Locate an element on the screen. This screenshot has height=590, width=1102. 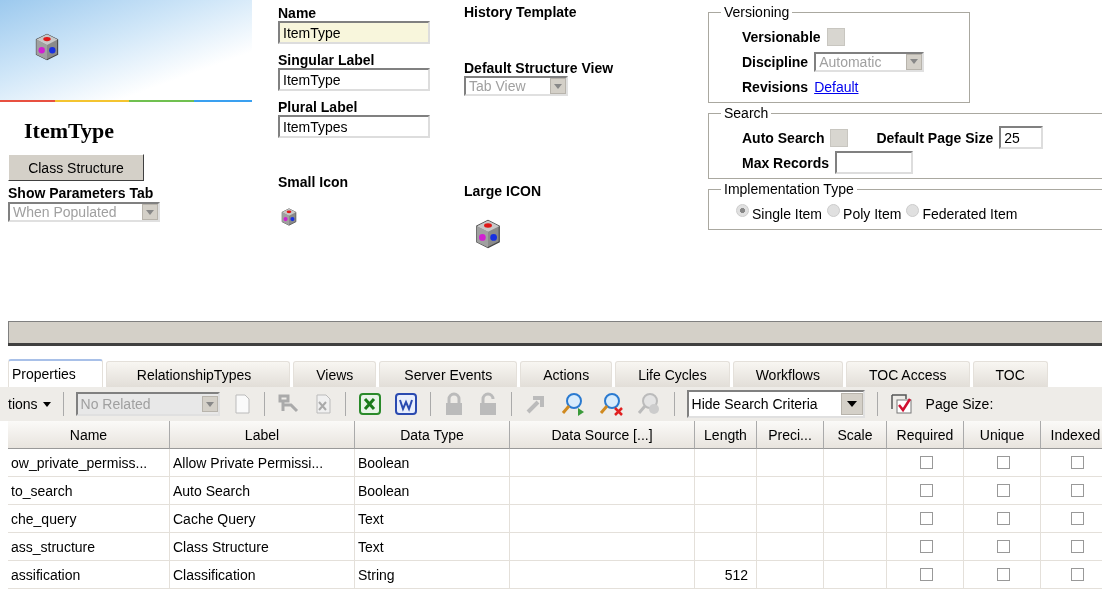
column-header: Length is located at coordinates (726, 435).